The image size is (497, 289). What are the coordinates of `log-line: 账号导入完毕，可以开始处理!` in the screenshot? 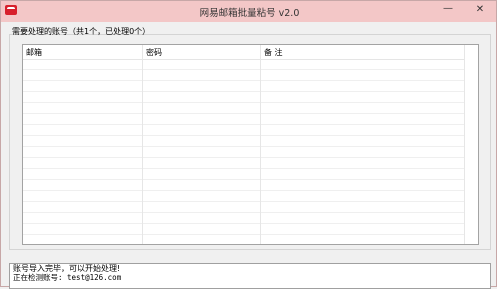 It's located at (67, 268).